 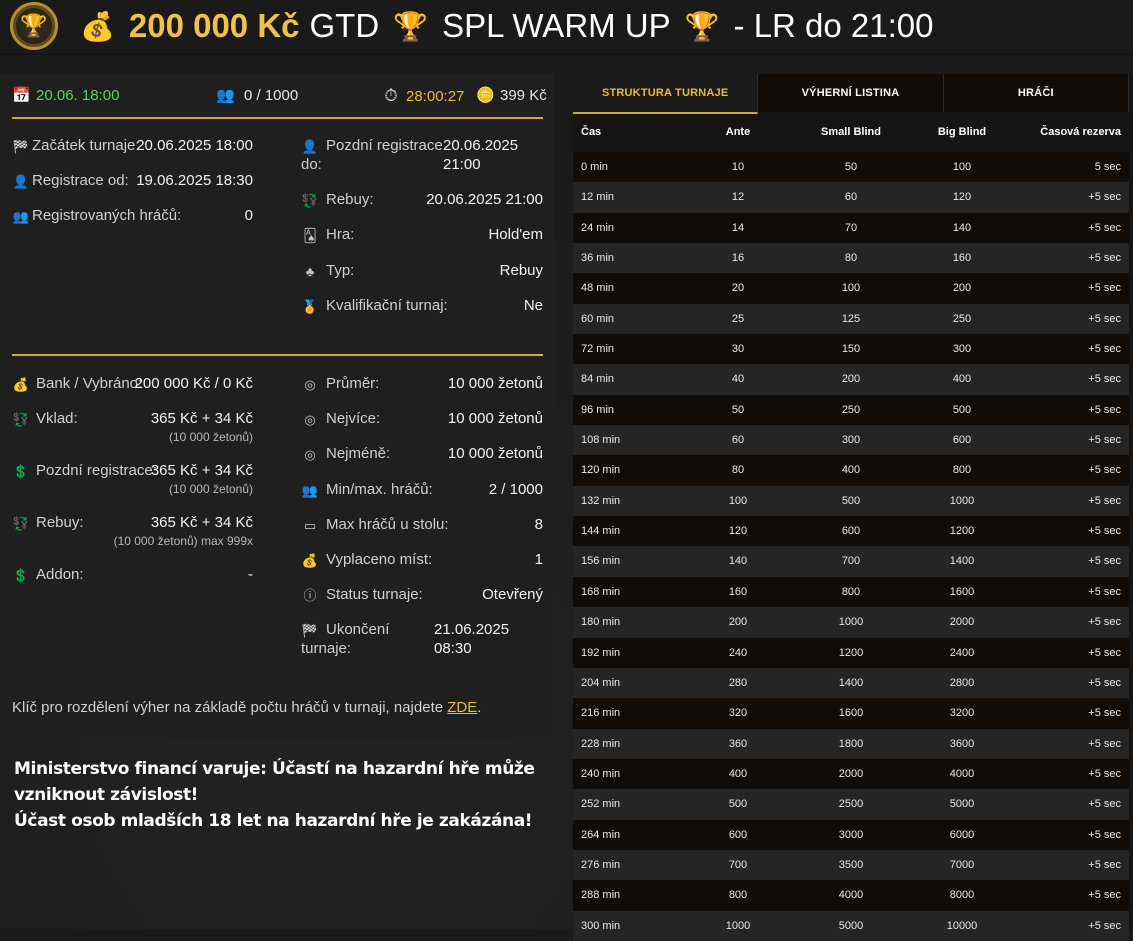 What do you see at coordinates (851, 773) in the screenshot?
I see `cell-small-blind: 2000` at bounding box center [851, 773].